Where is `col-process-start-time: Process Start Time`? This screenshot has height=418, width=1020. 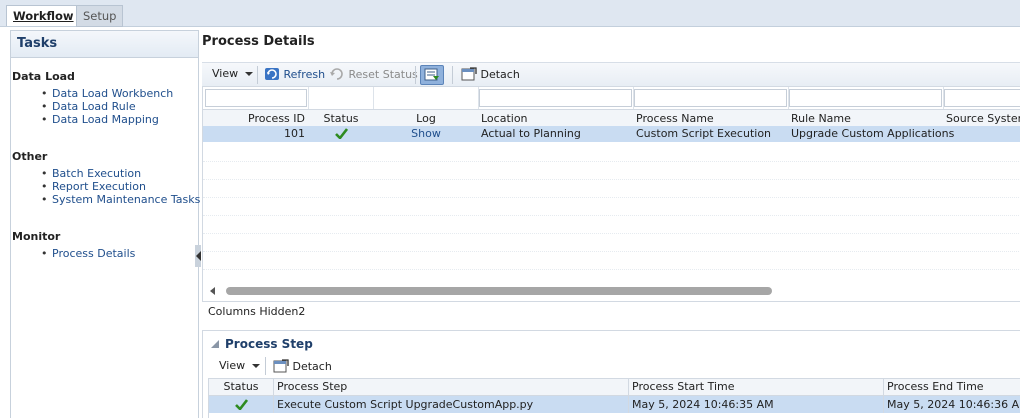
col-process-start-time: Process Start Time is located at coordinates (683, 386).